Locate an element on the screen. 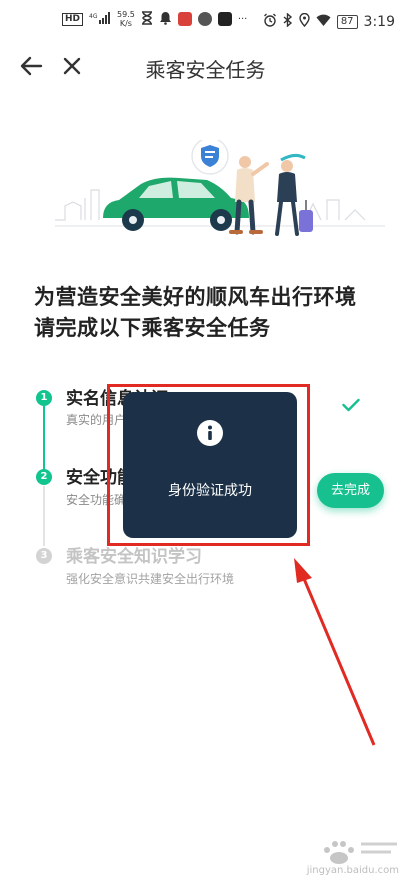 Image resolution: width=411 pixels, height=882 pixels. alarm-icon is located at coordinates (270, 22).